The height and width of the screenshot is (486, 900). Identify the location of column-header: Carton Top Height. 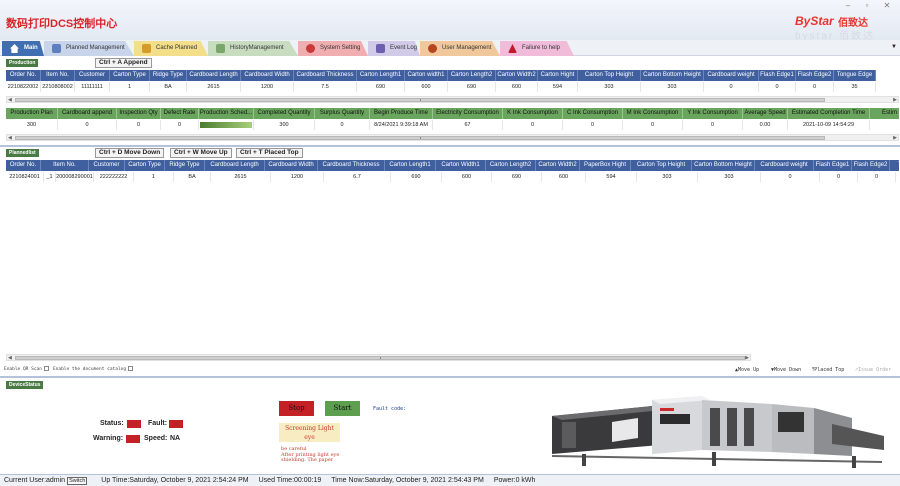
(661, 165).